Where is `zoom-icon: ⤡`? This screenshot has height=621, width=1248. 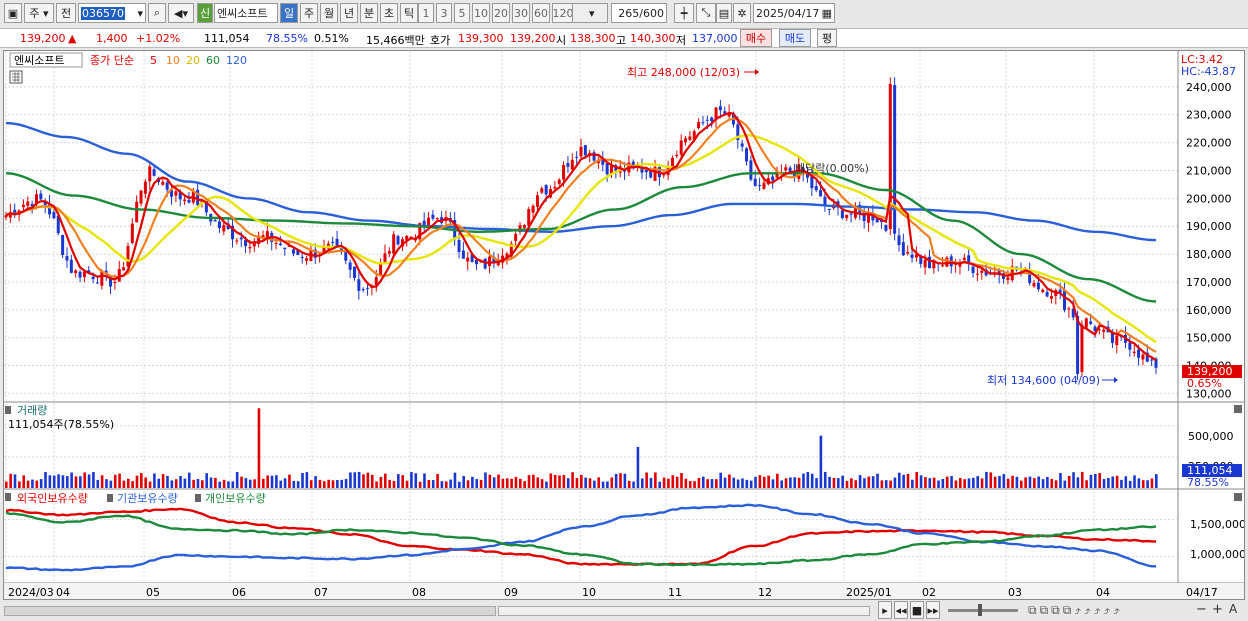 zoom-icon: ⤡ is located at coordinates (706, 13).